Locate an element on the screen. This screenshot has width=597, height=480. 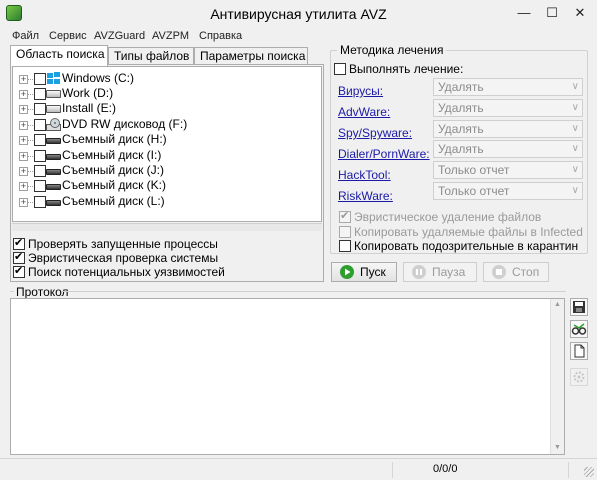
copy-deleted-label: Копировать удаляемые файлы в Infected is located at coordinates (468, 232).